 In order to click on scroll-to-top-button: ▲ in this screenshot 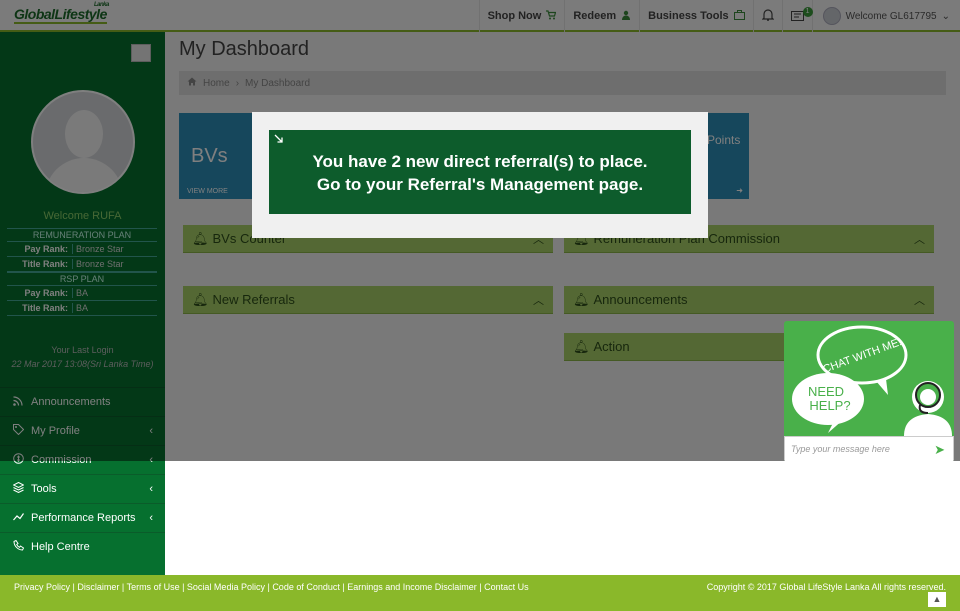, I will do `click(937, 599)`.